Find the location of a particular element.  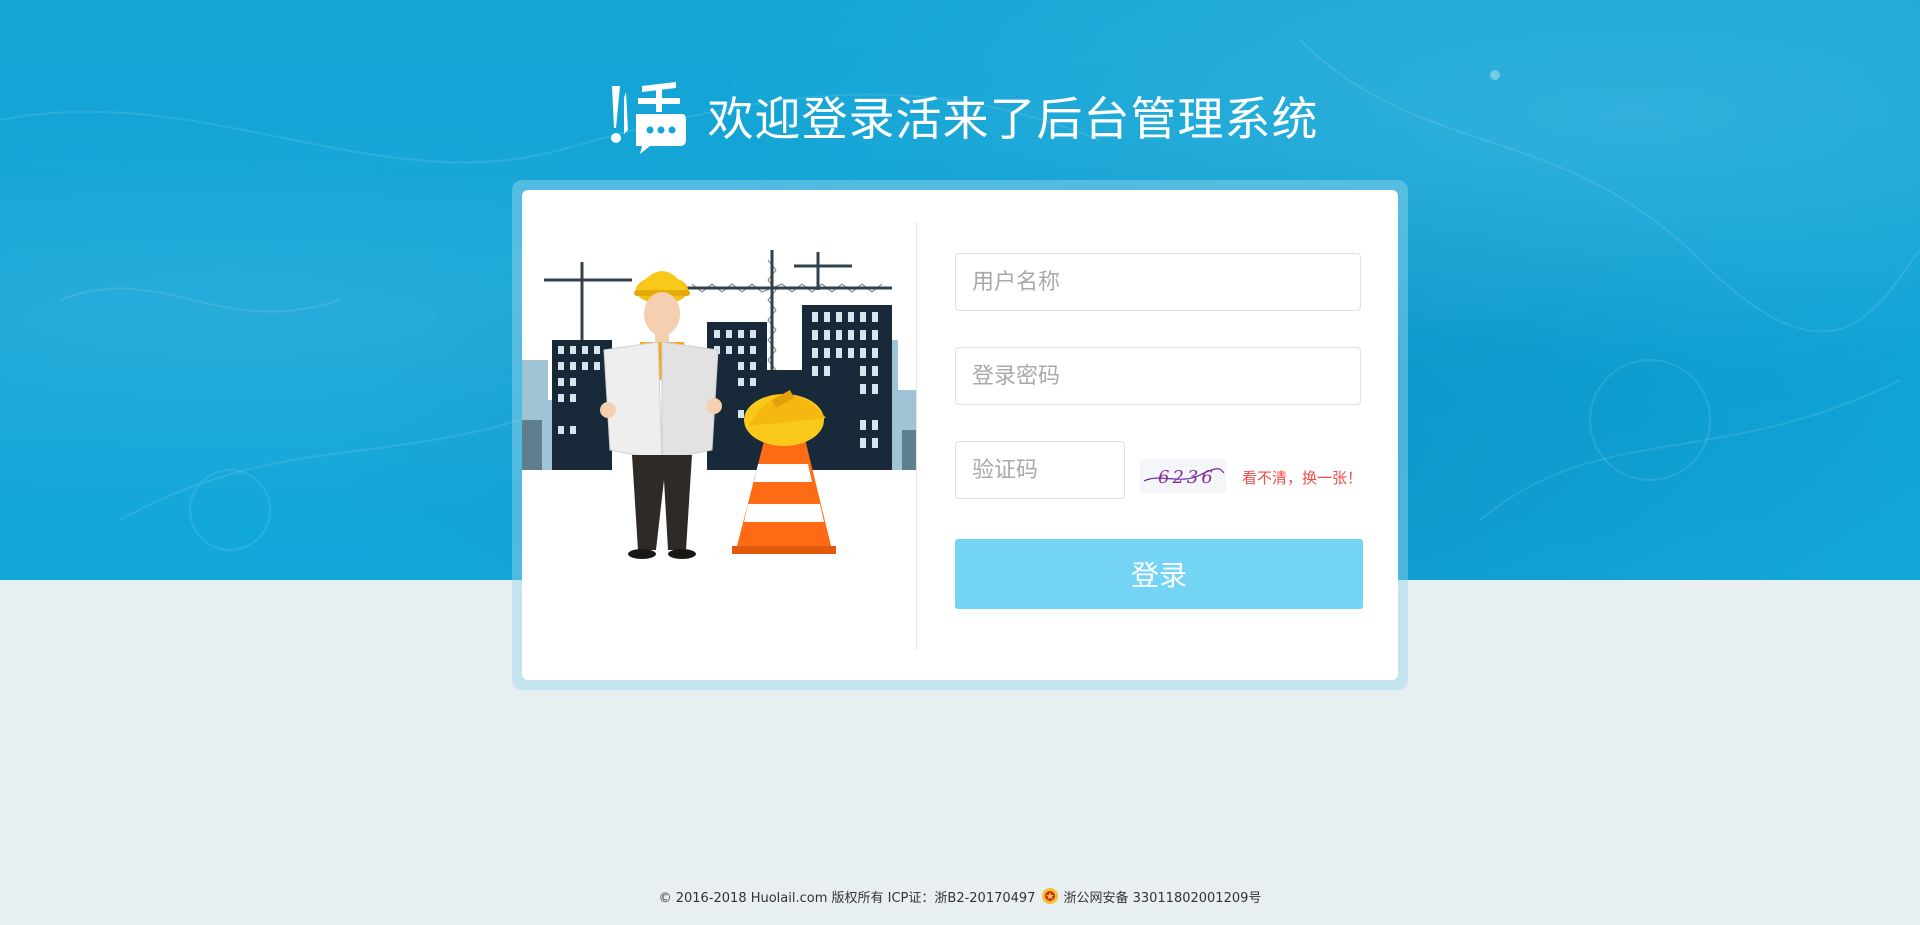

public-security-badge-icon is located at coordinates (1050, 896).